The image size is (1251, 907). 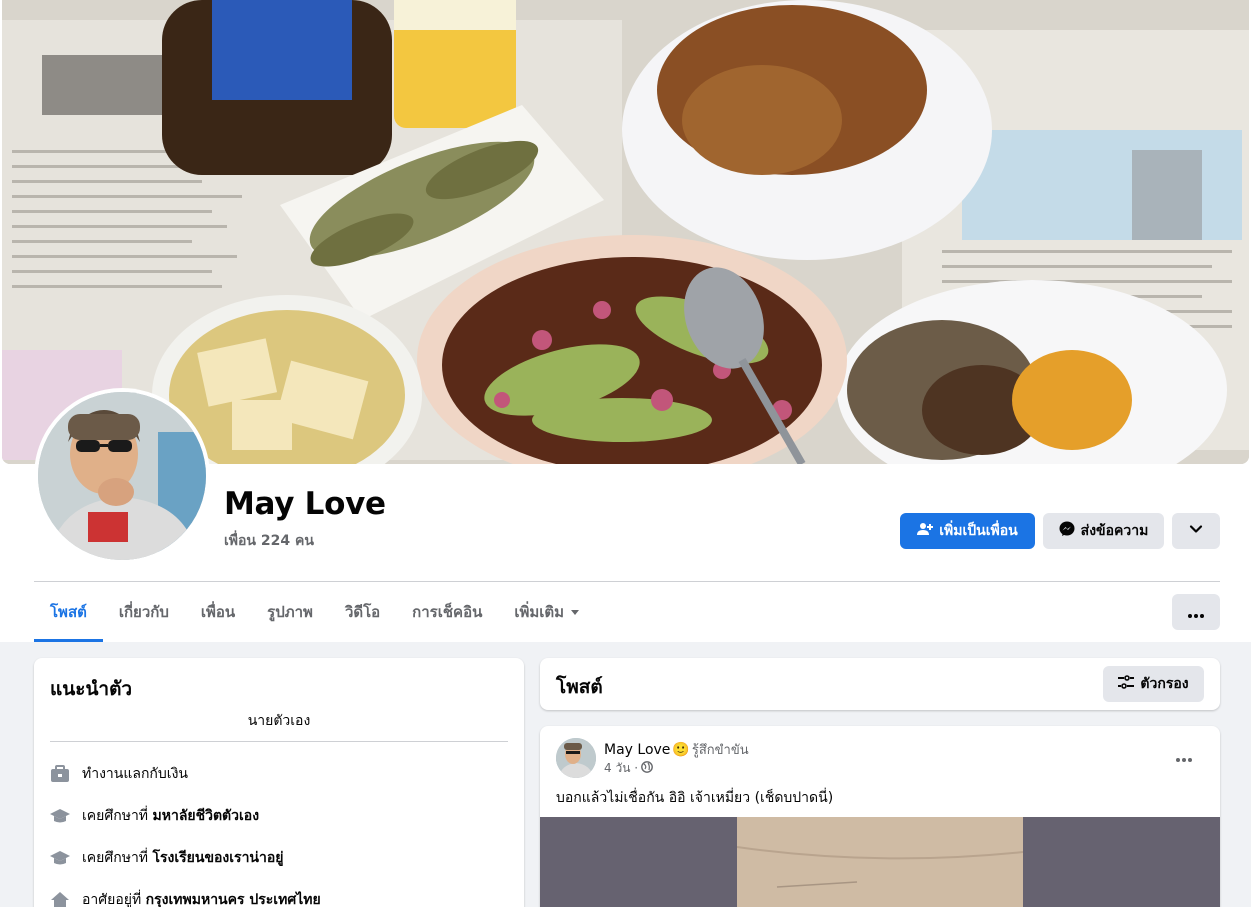 I want to click on tab-label: รูปภาพ, so click(x=290, y=612).